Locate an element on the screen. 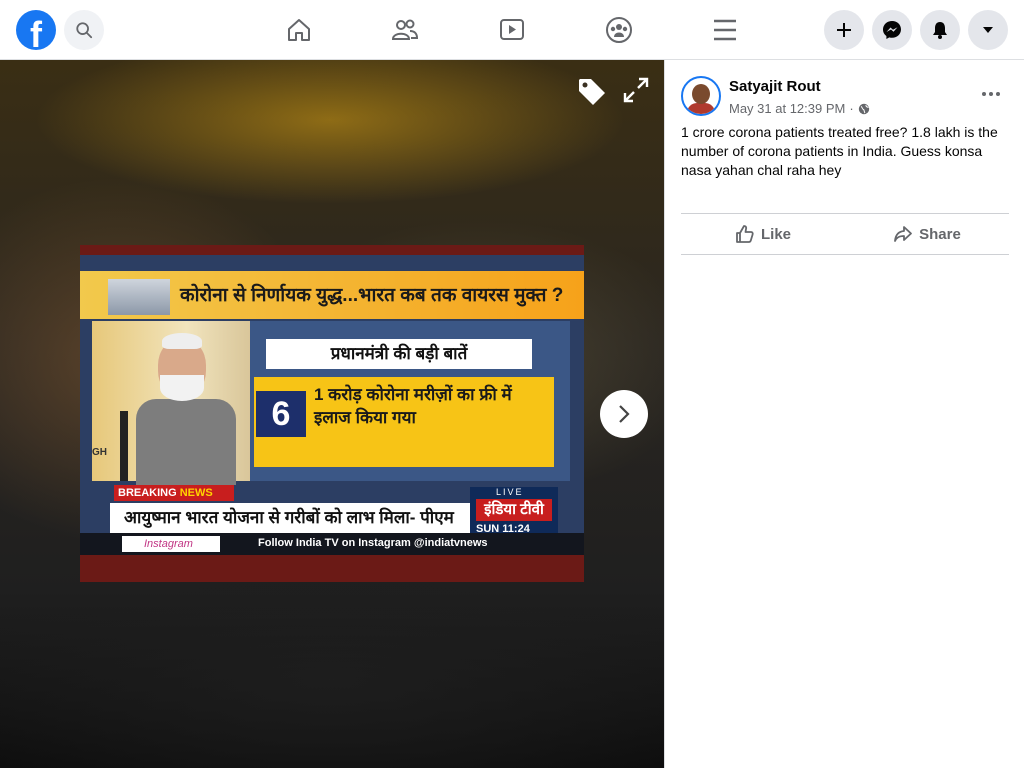  more-icon is located at coordinates (991, 94).